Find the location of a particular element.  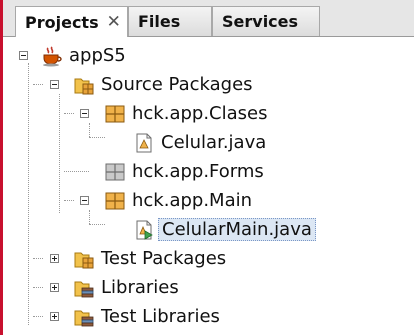

tree-node-package: hck.app.Main is located at coordinates (178, 200).